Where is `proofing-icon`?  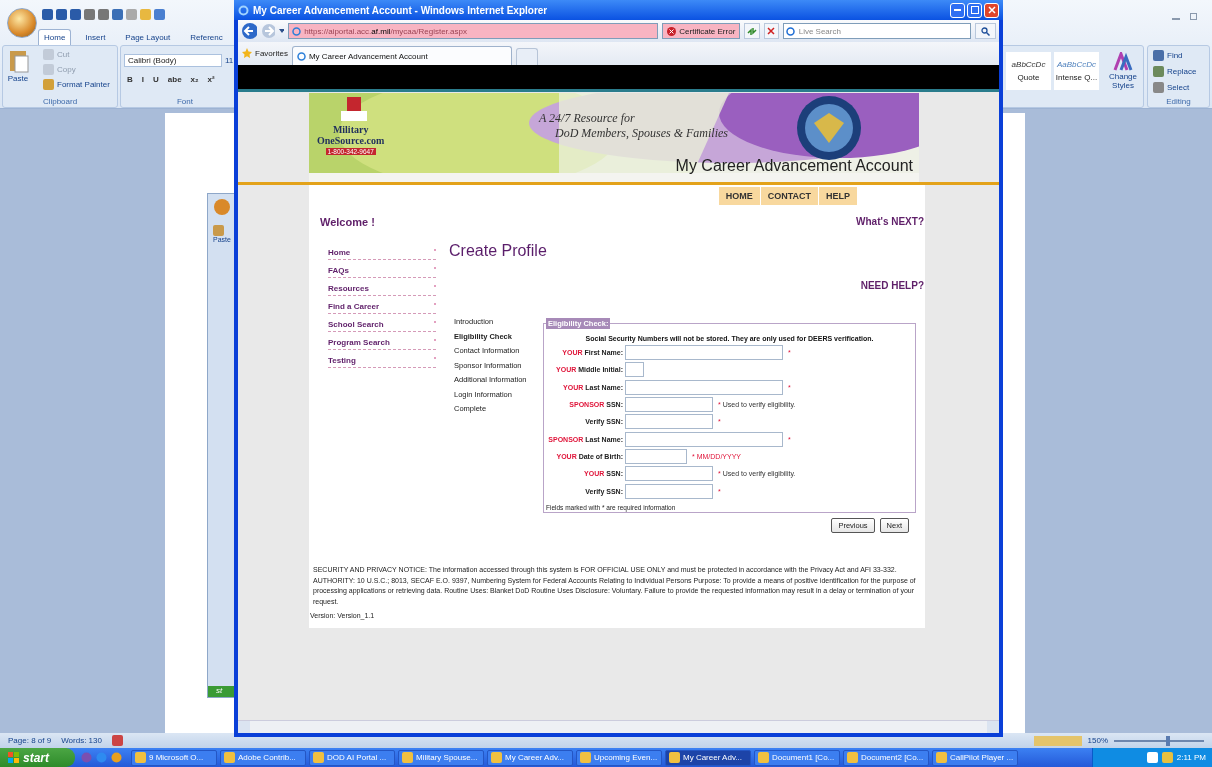
proofing-icon is located at coordinates (117, 740).